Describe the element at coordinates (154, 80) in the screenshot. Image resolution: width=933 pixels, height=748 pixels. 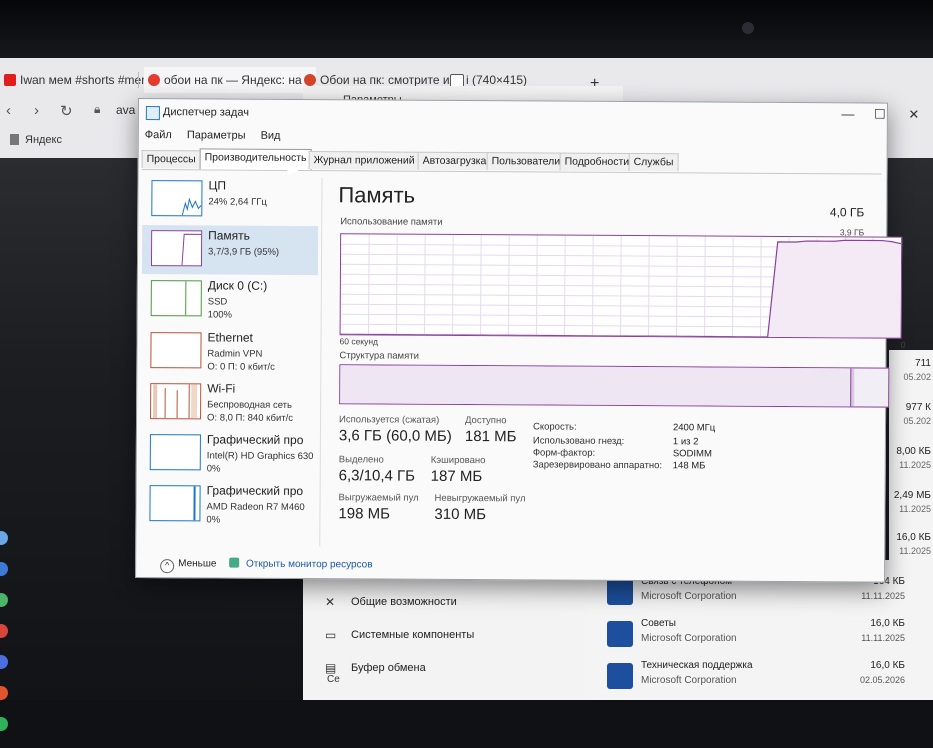
I see `yandex-icon` at that location.